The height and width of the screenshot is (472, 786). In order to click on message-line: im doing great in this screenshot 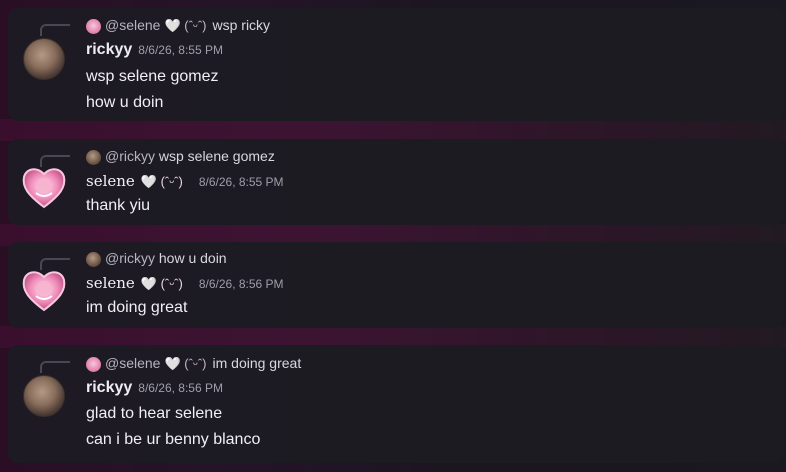, I will do `click(137, 307)`.